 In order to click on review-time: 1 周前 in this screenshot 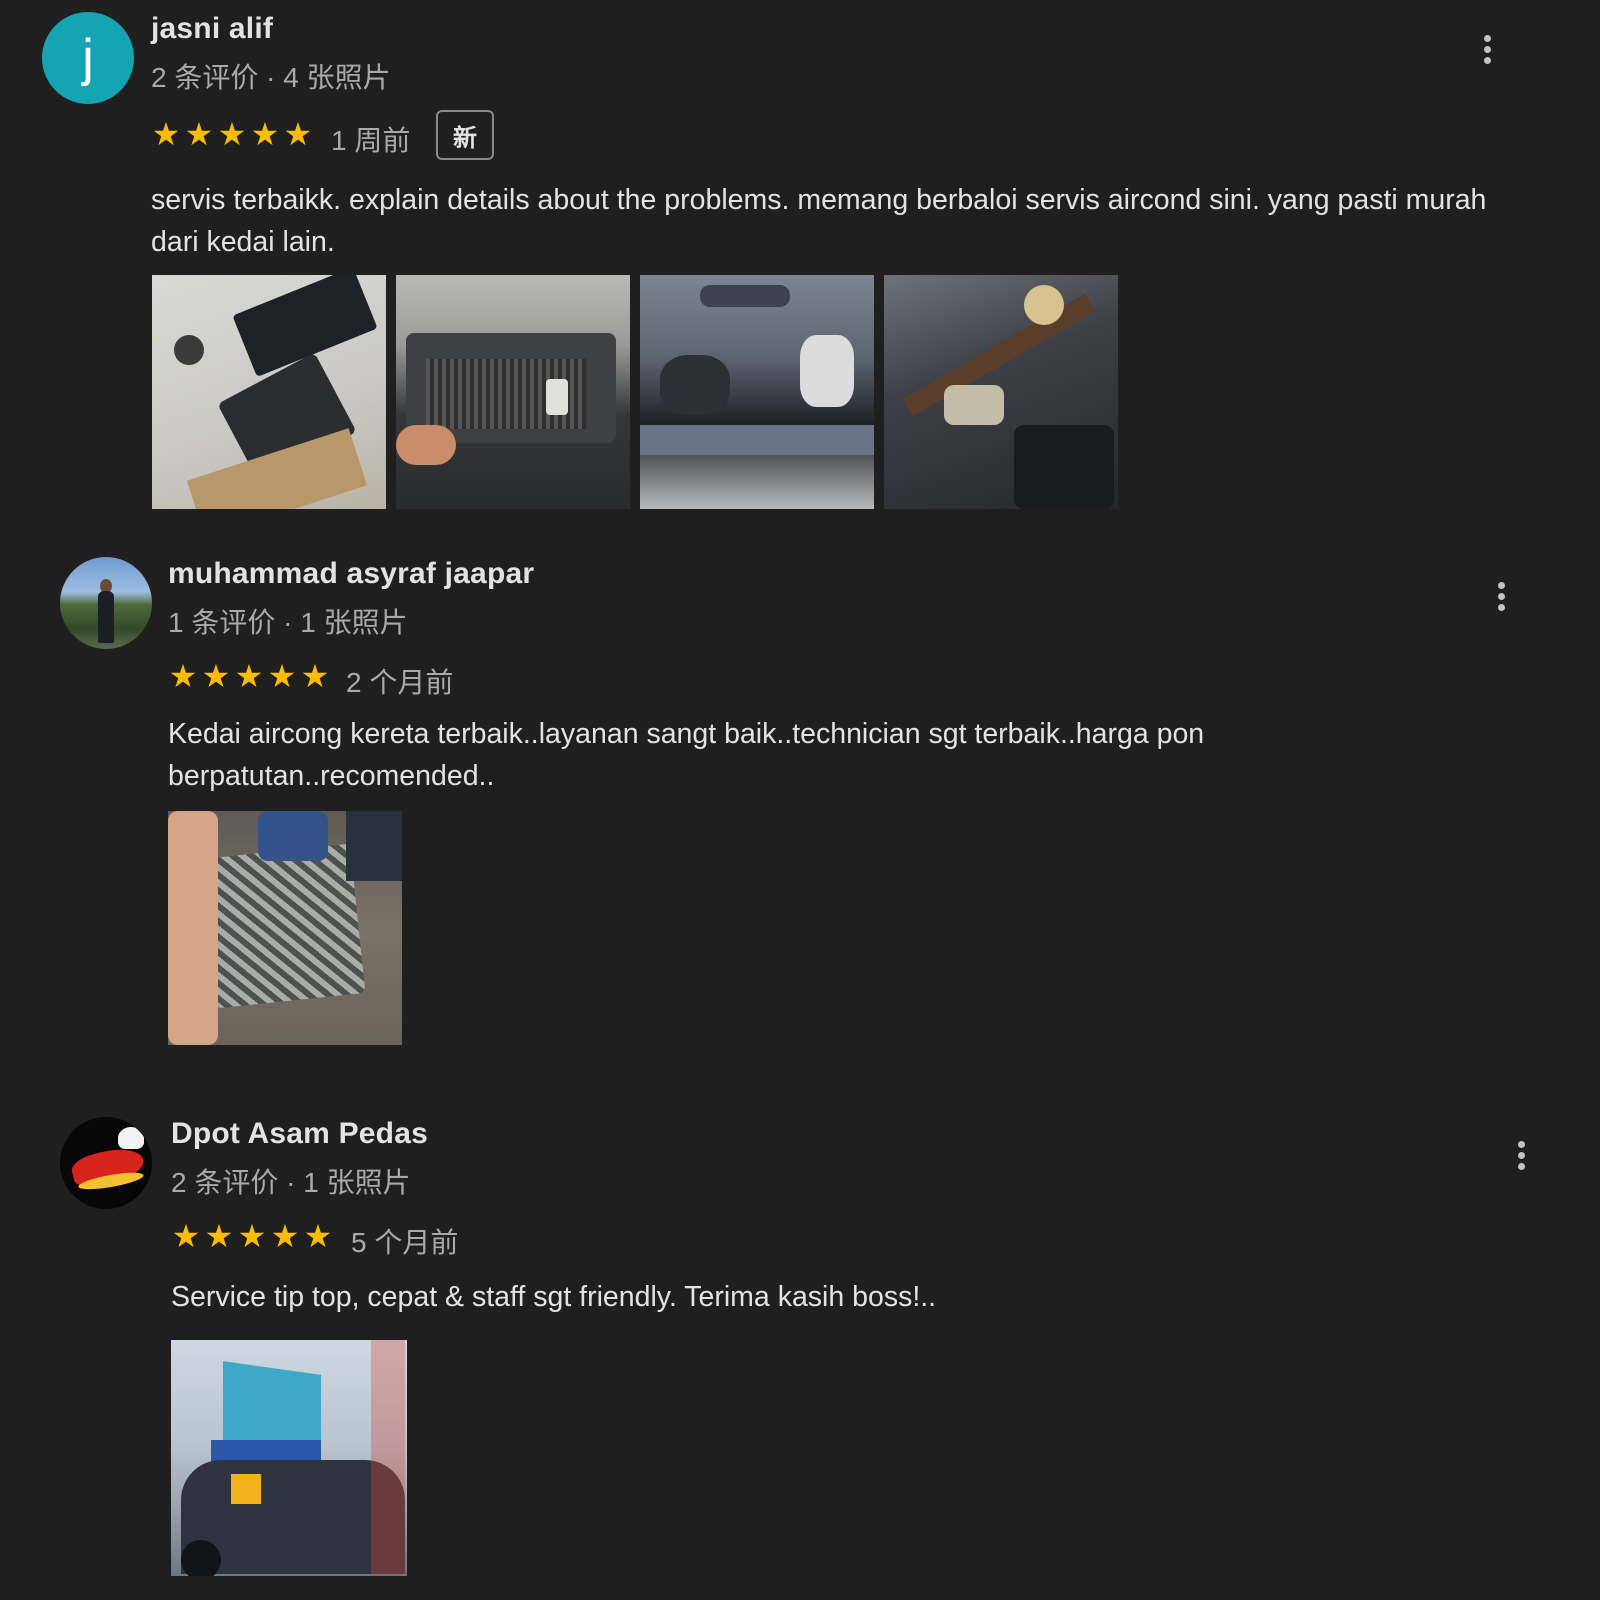, I will do `click(371, 140)`.